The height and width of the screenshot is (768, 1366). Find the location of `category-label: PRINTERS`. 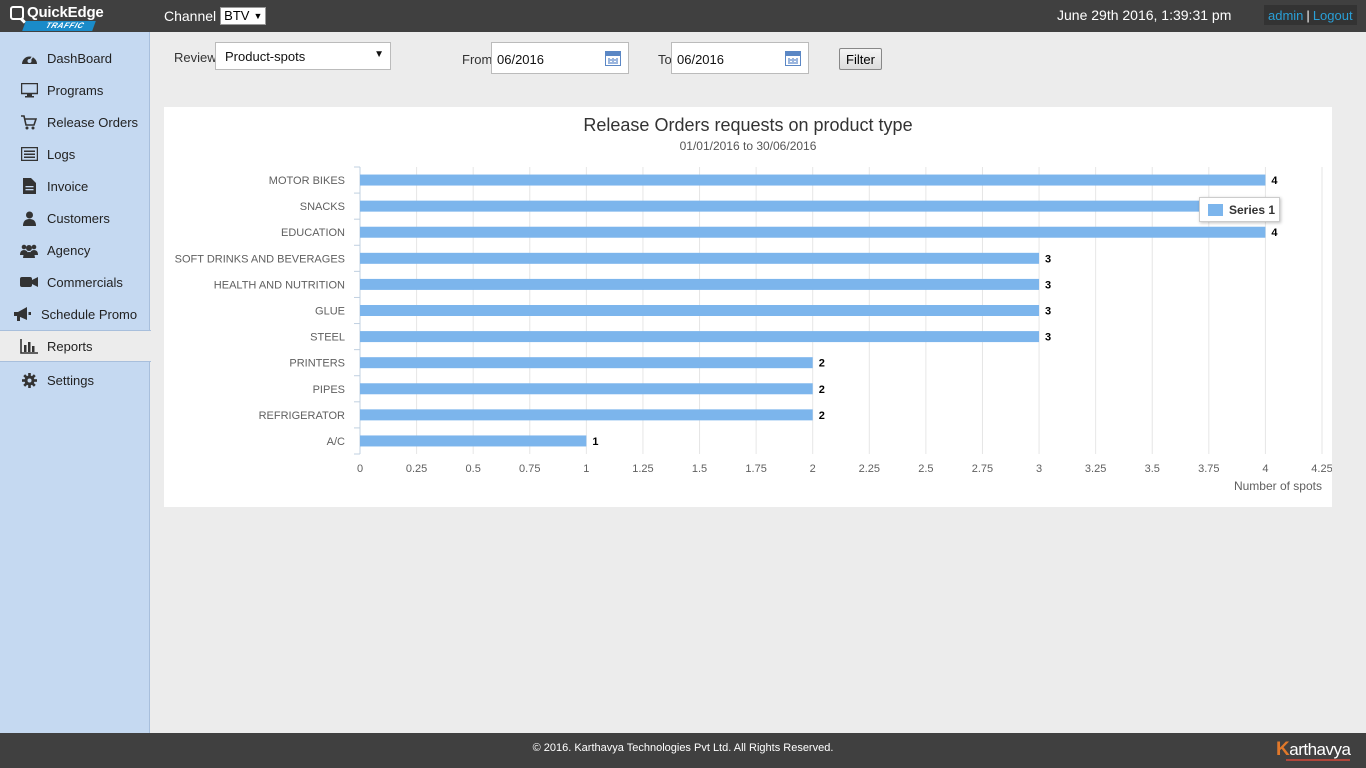

category-label: PRINTERS is located at coordinates (317, 364).